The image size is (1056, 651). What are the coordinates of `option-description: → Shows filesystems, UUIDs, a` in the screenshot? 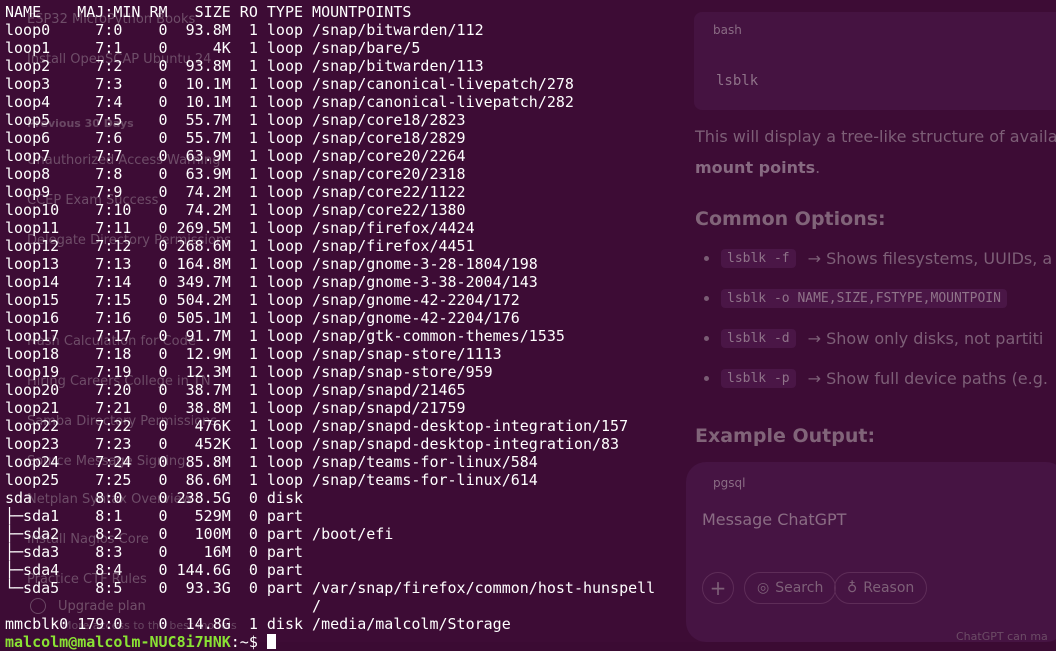 It's located at (930, 258).